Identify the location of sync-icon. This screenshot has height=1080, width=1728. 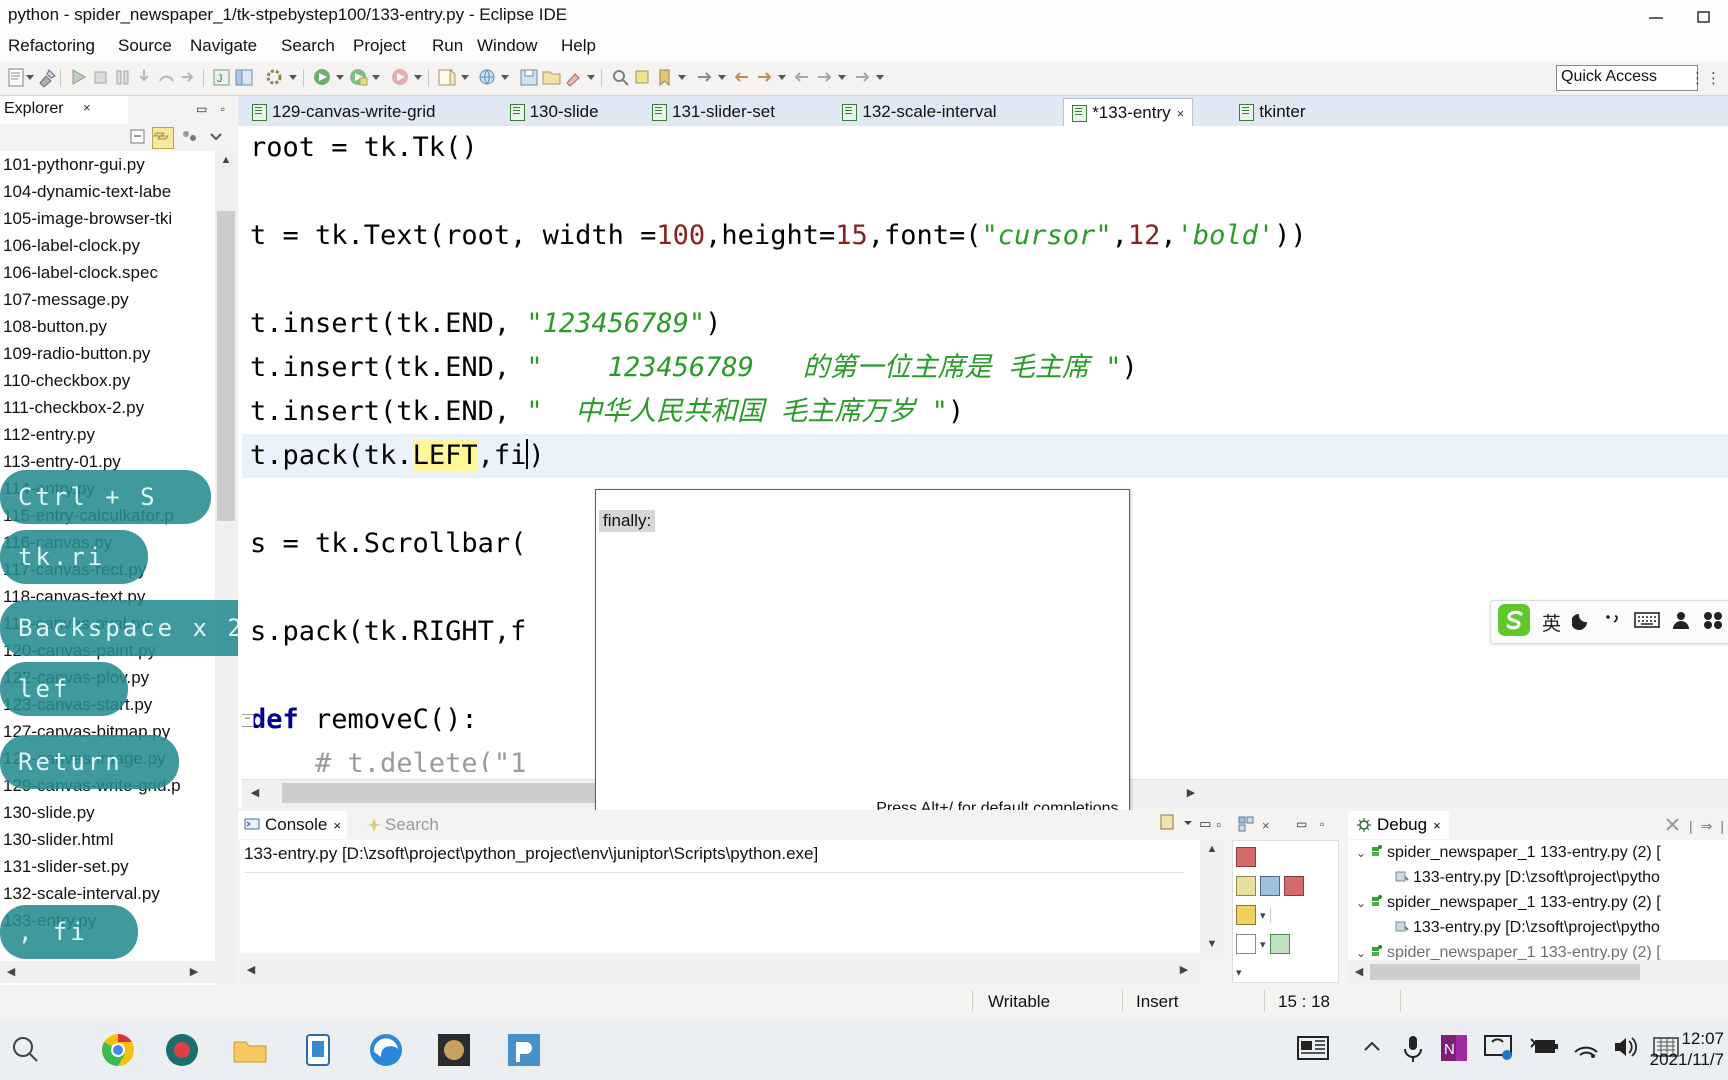
(1279, 944).